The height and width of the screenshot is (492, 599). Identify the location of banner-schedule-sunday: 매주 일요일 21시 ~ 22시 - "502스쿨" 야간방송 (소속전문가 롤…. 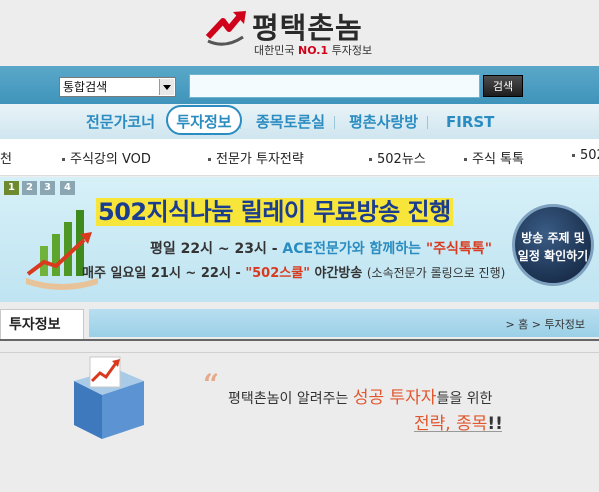
(293, 271).